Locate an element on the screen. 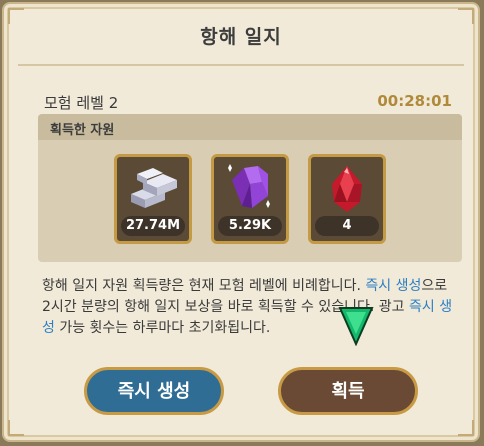 The width and height of the screenshot is (484, 446). panel-title: 항해 일지 is located at coordinates (241, 37).